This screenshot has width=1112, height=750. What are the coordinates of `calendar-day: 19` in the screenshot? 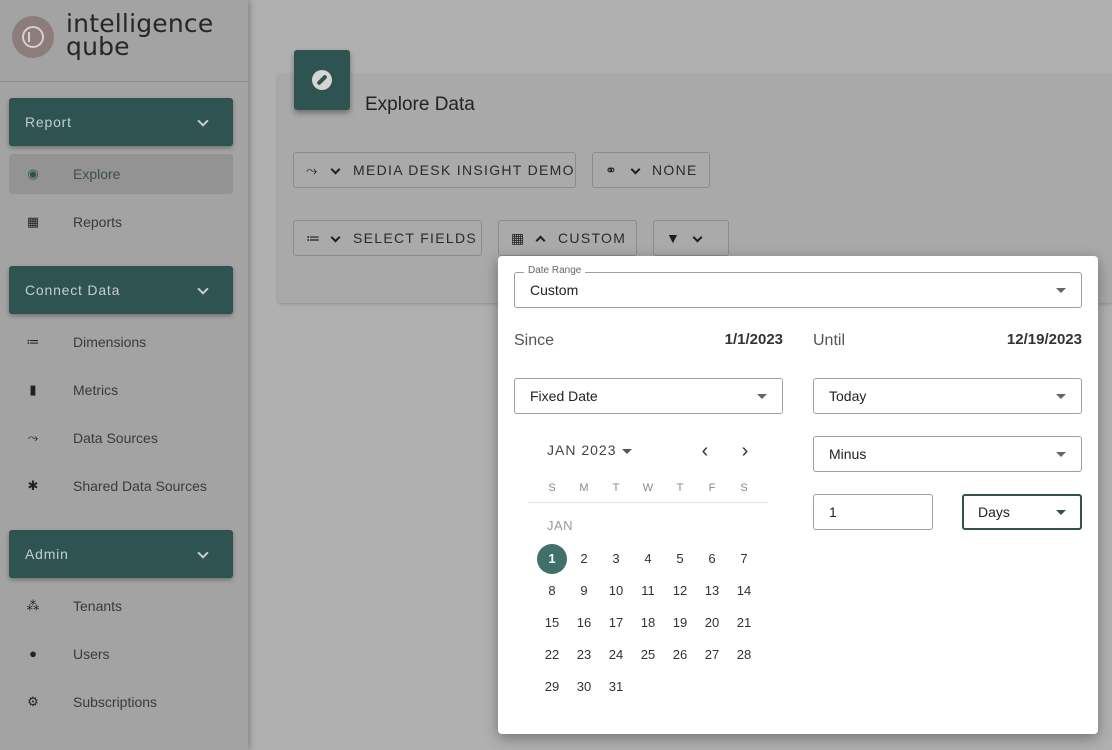 It's located at (680, 623).